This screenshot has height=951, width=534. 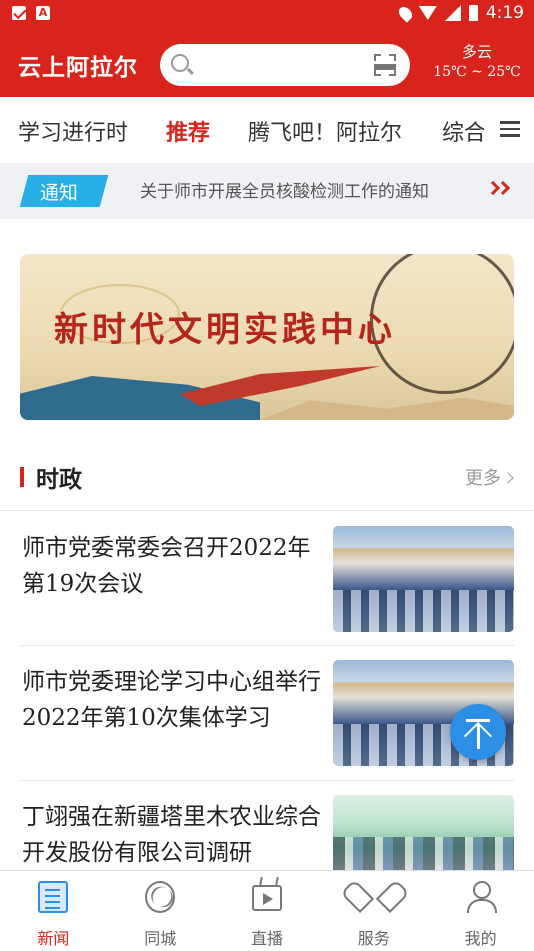 I want to click on app-logo: 云上阿拉尔, so click(x=78, y=67).